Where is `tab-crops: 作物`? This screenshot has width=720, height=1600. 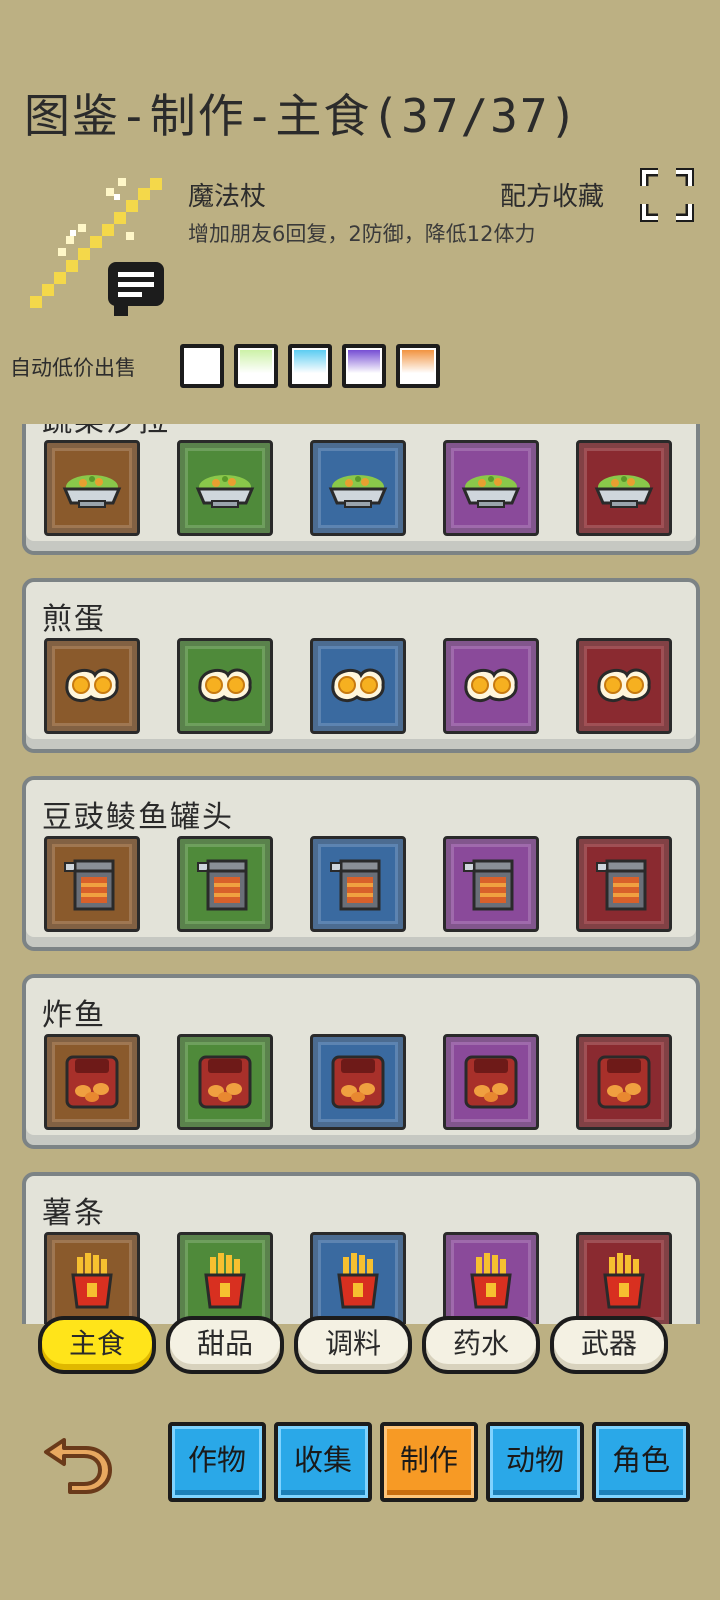
tab-crops: 作物 is located at coordinates (217, 1462).